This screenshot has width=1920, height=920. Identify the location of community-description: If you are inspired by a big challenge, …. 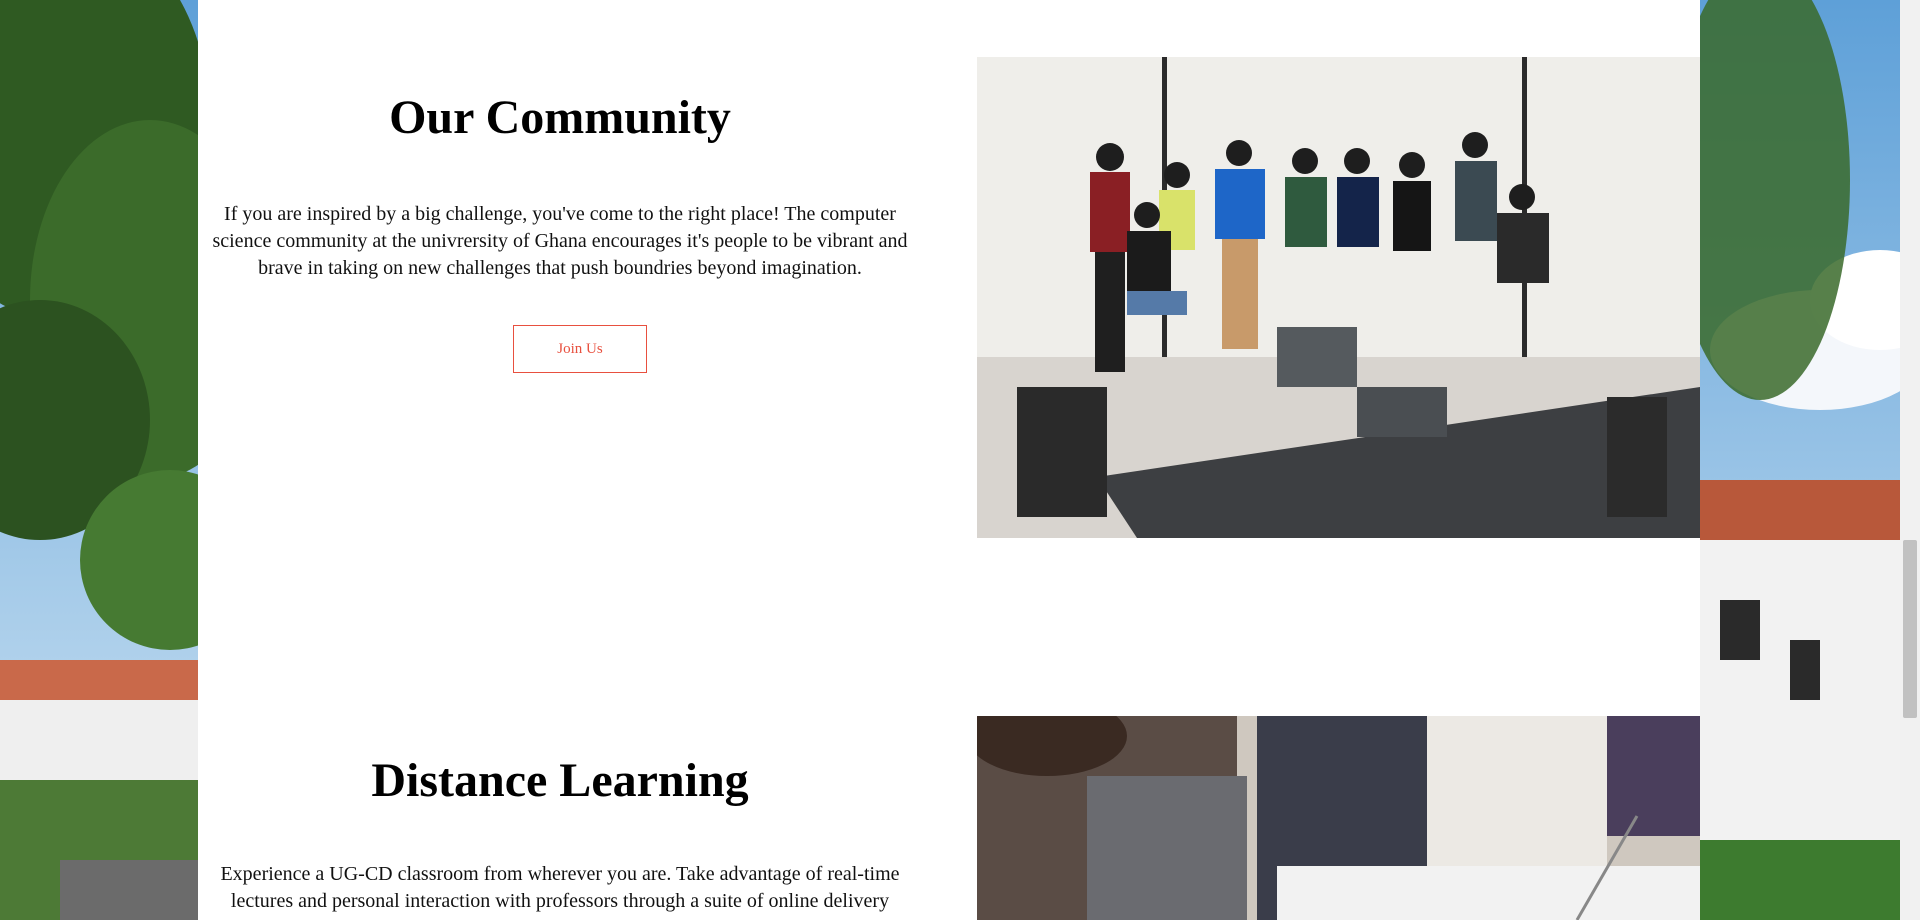
(560, 241).